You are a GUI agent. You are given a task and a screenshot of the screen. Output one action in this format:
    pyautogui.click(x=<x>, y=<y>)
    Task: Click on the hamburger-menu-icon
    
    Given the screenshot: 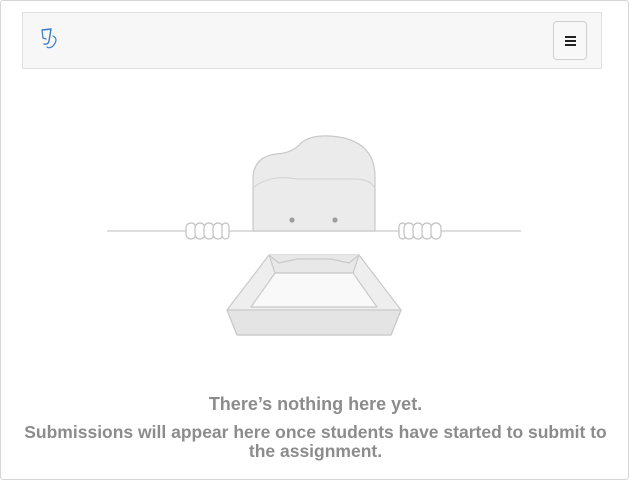 What is the action you would take?
    pyautogui.click(x=570, y=37)
    